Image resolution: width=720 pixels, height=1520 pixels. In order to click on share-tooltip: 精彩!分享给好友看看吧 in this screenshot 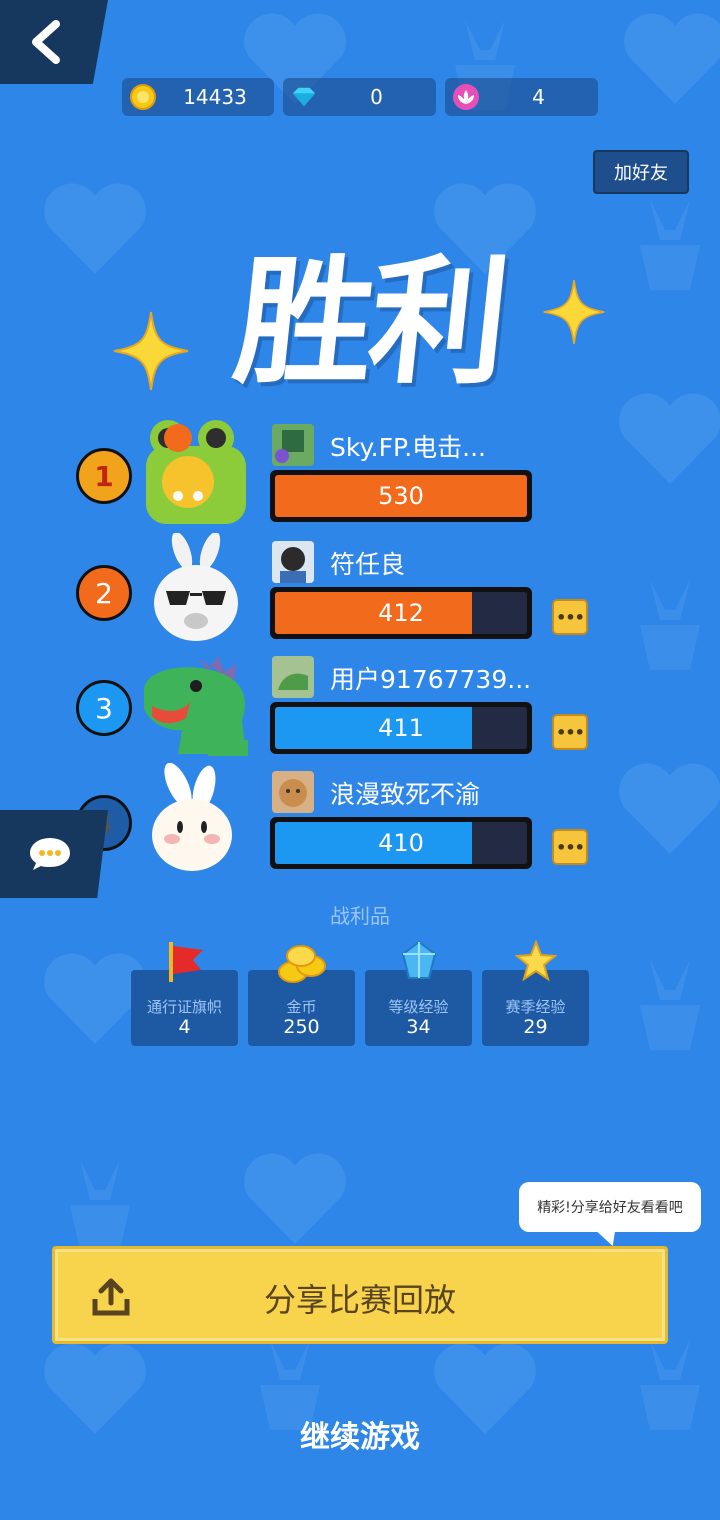, I will do `click(610, 1207)`.